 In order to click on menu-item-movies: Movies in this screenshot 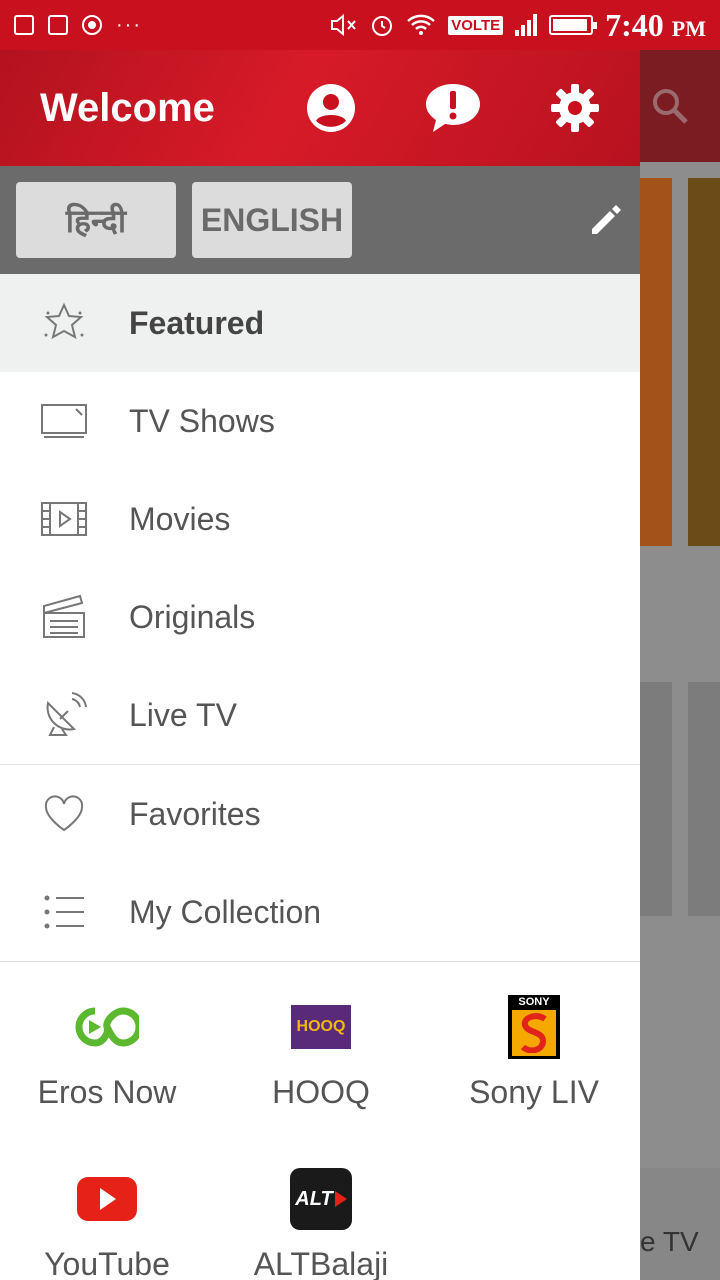, I will do `click(320, 519)`.